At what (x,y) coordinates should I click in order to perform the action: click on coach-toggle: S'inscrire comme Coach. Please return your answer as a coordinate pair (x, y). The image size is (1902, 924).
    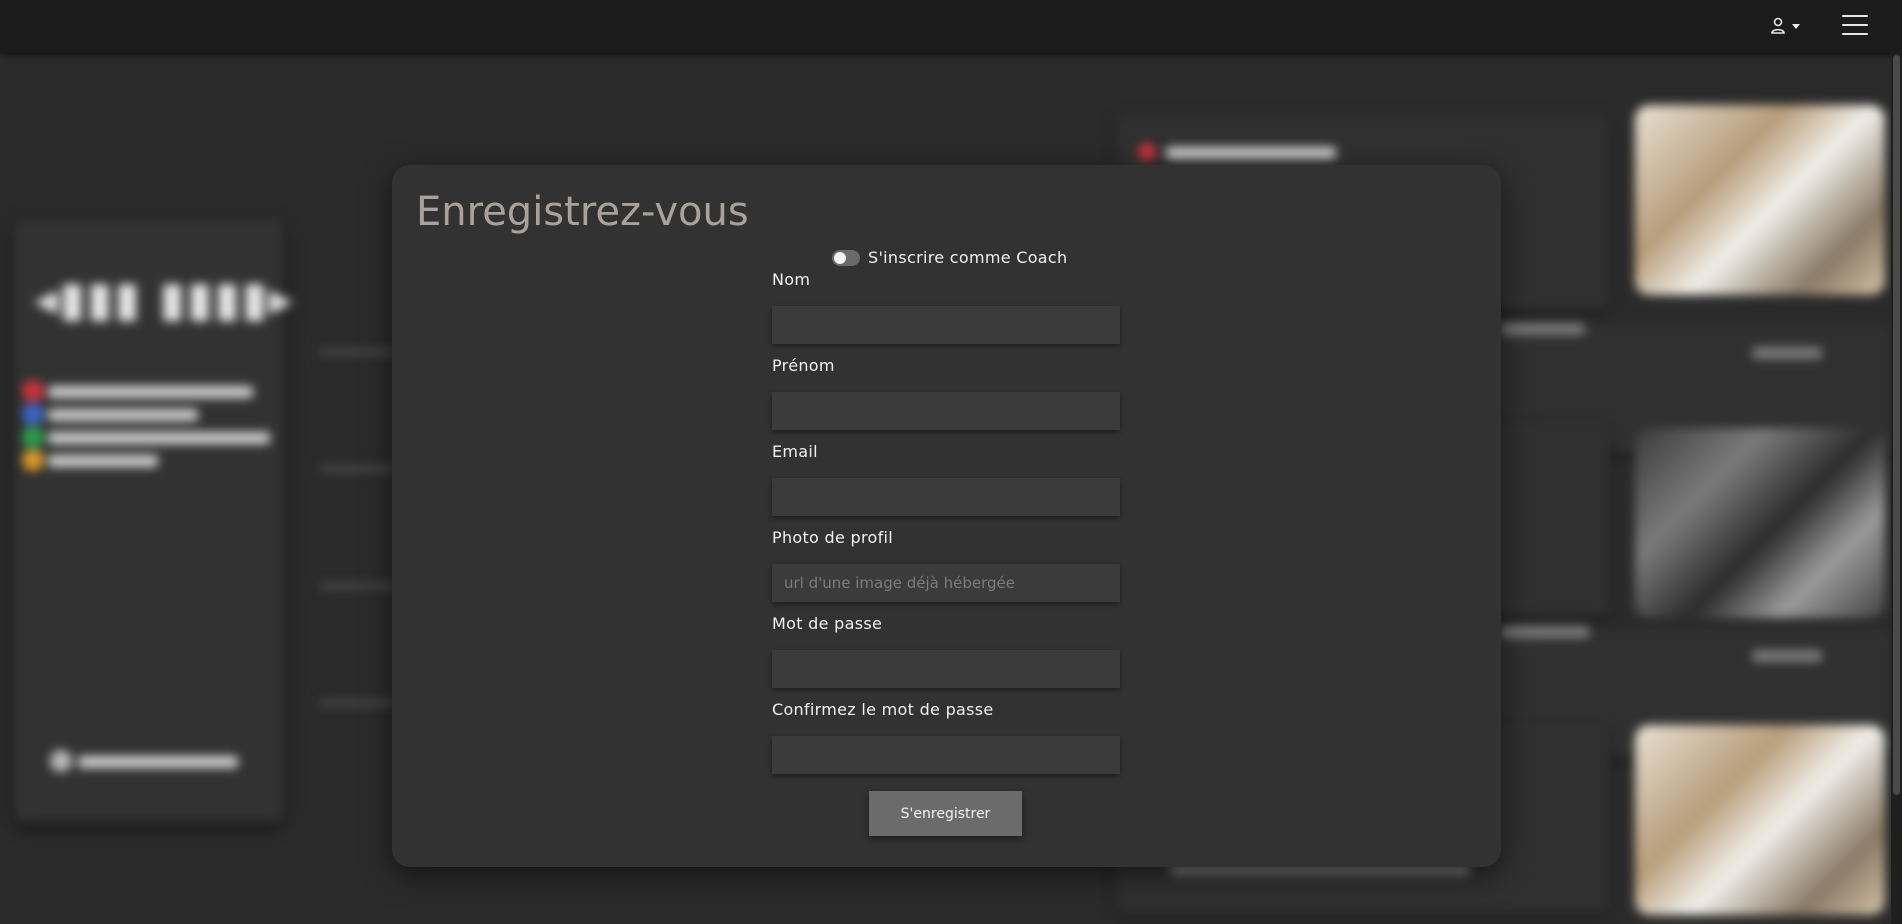
    Looking at the image, I should click on (949, 257).